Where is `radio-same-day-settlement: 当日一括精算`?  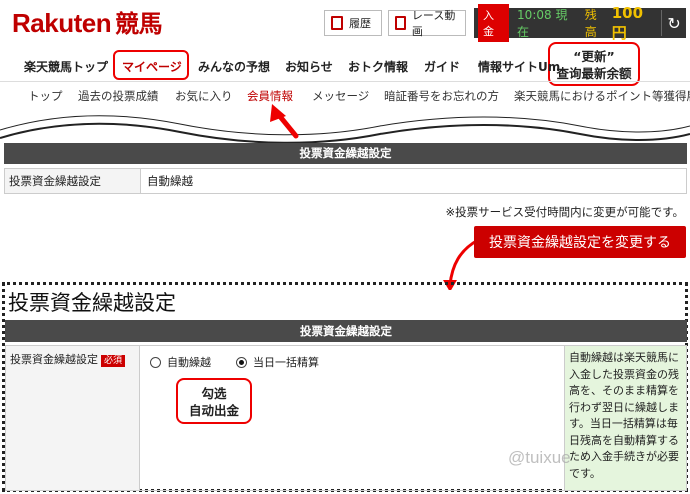
radio-same-day-settlement: 当日一括精算 is located at coordinates (277, 362).